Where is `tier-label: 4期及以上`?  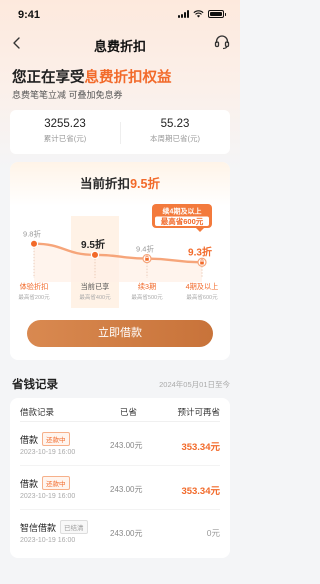
tier-label: 4期及以上 is located at coordinates (202, 286).